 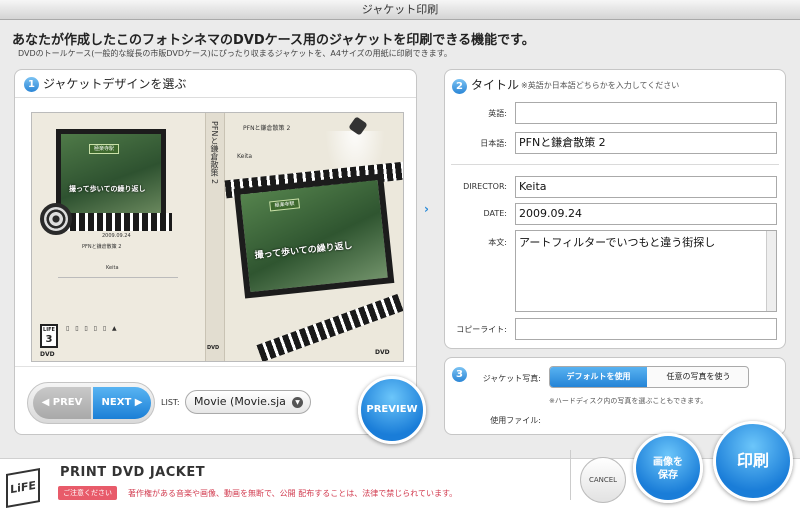 What do you see at coordinates (515, 420) in the screenshot?
I see `used-file-label: 使用ファイル:` at bounding box center [515, 420].